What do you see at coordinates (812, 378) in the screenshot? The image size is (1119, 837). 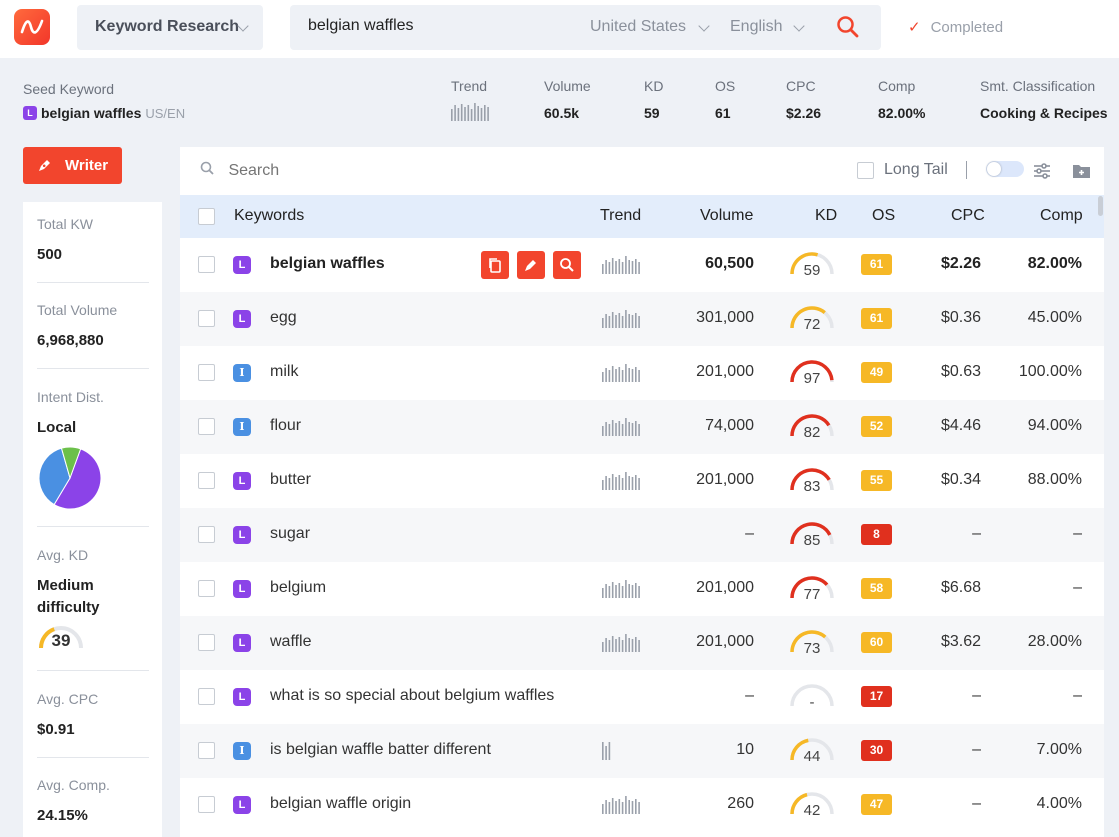 I see `kd-value: 97` at bounding box center [812, 378].